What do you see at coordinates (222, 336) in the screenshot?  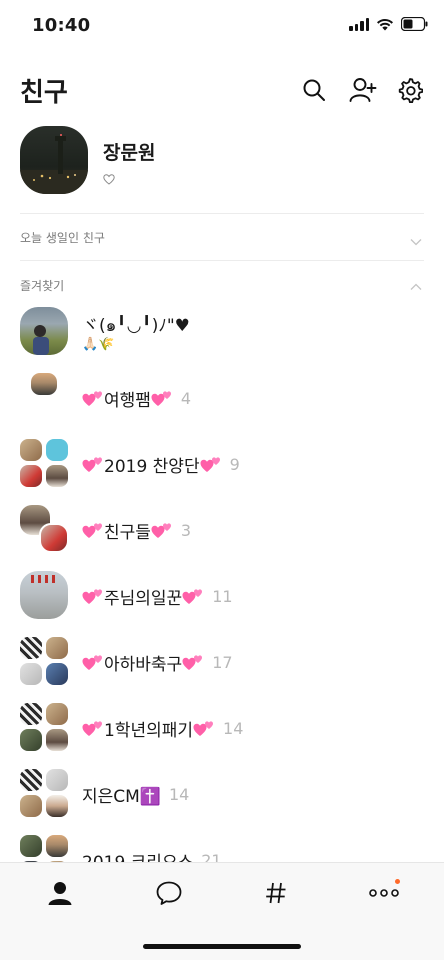 I see `list-item: ヾ(๑╹◡╹)ﾉ"♥ 🙏🏻🌾` at bounding box center [222, 336].